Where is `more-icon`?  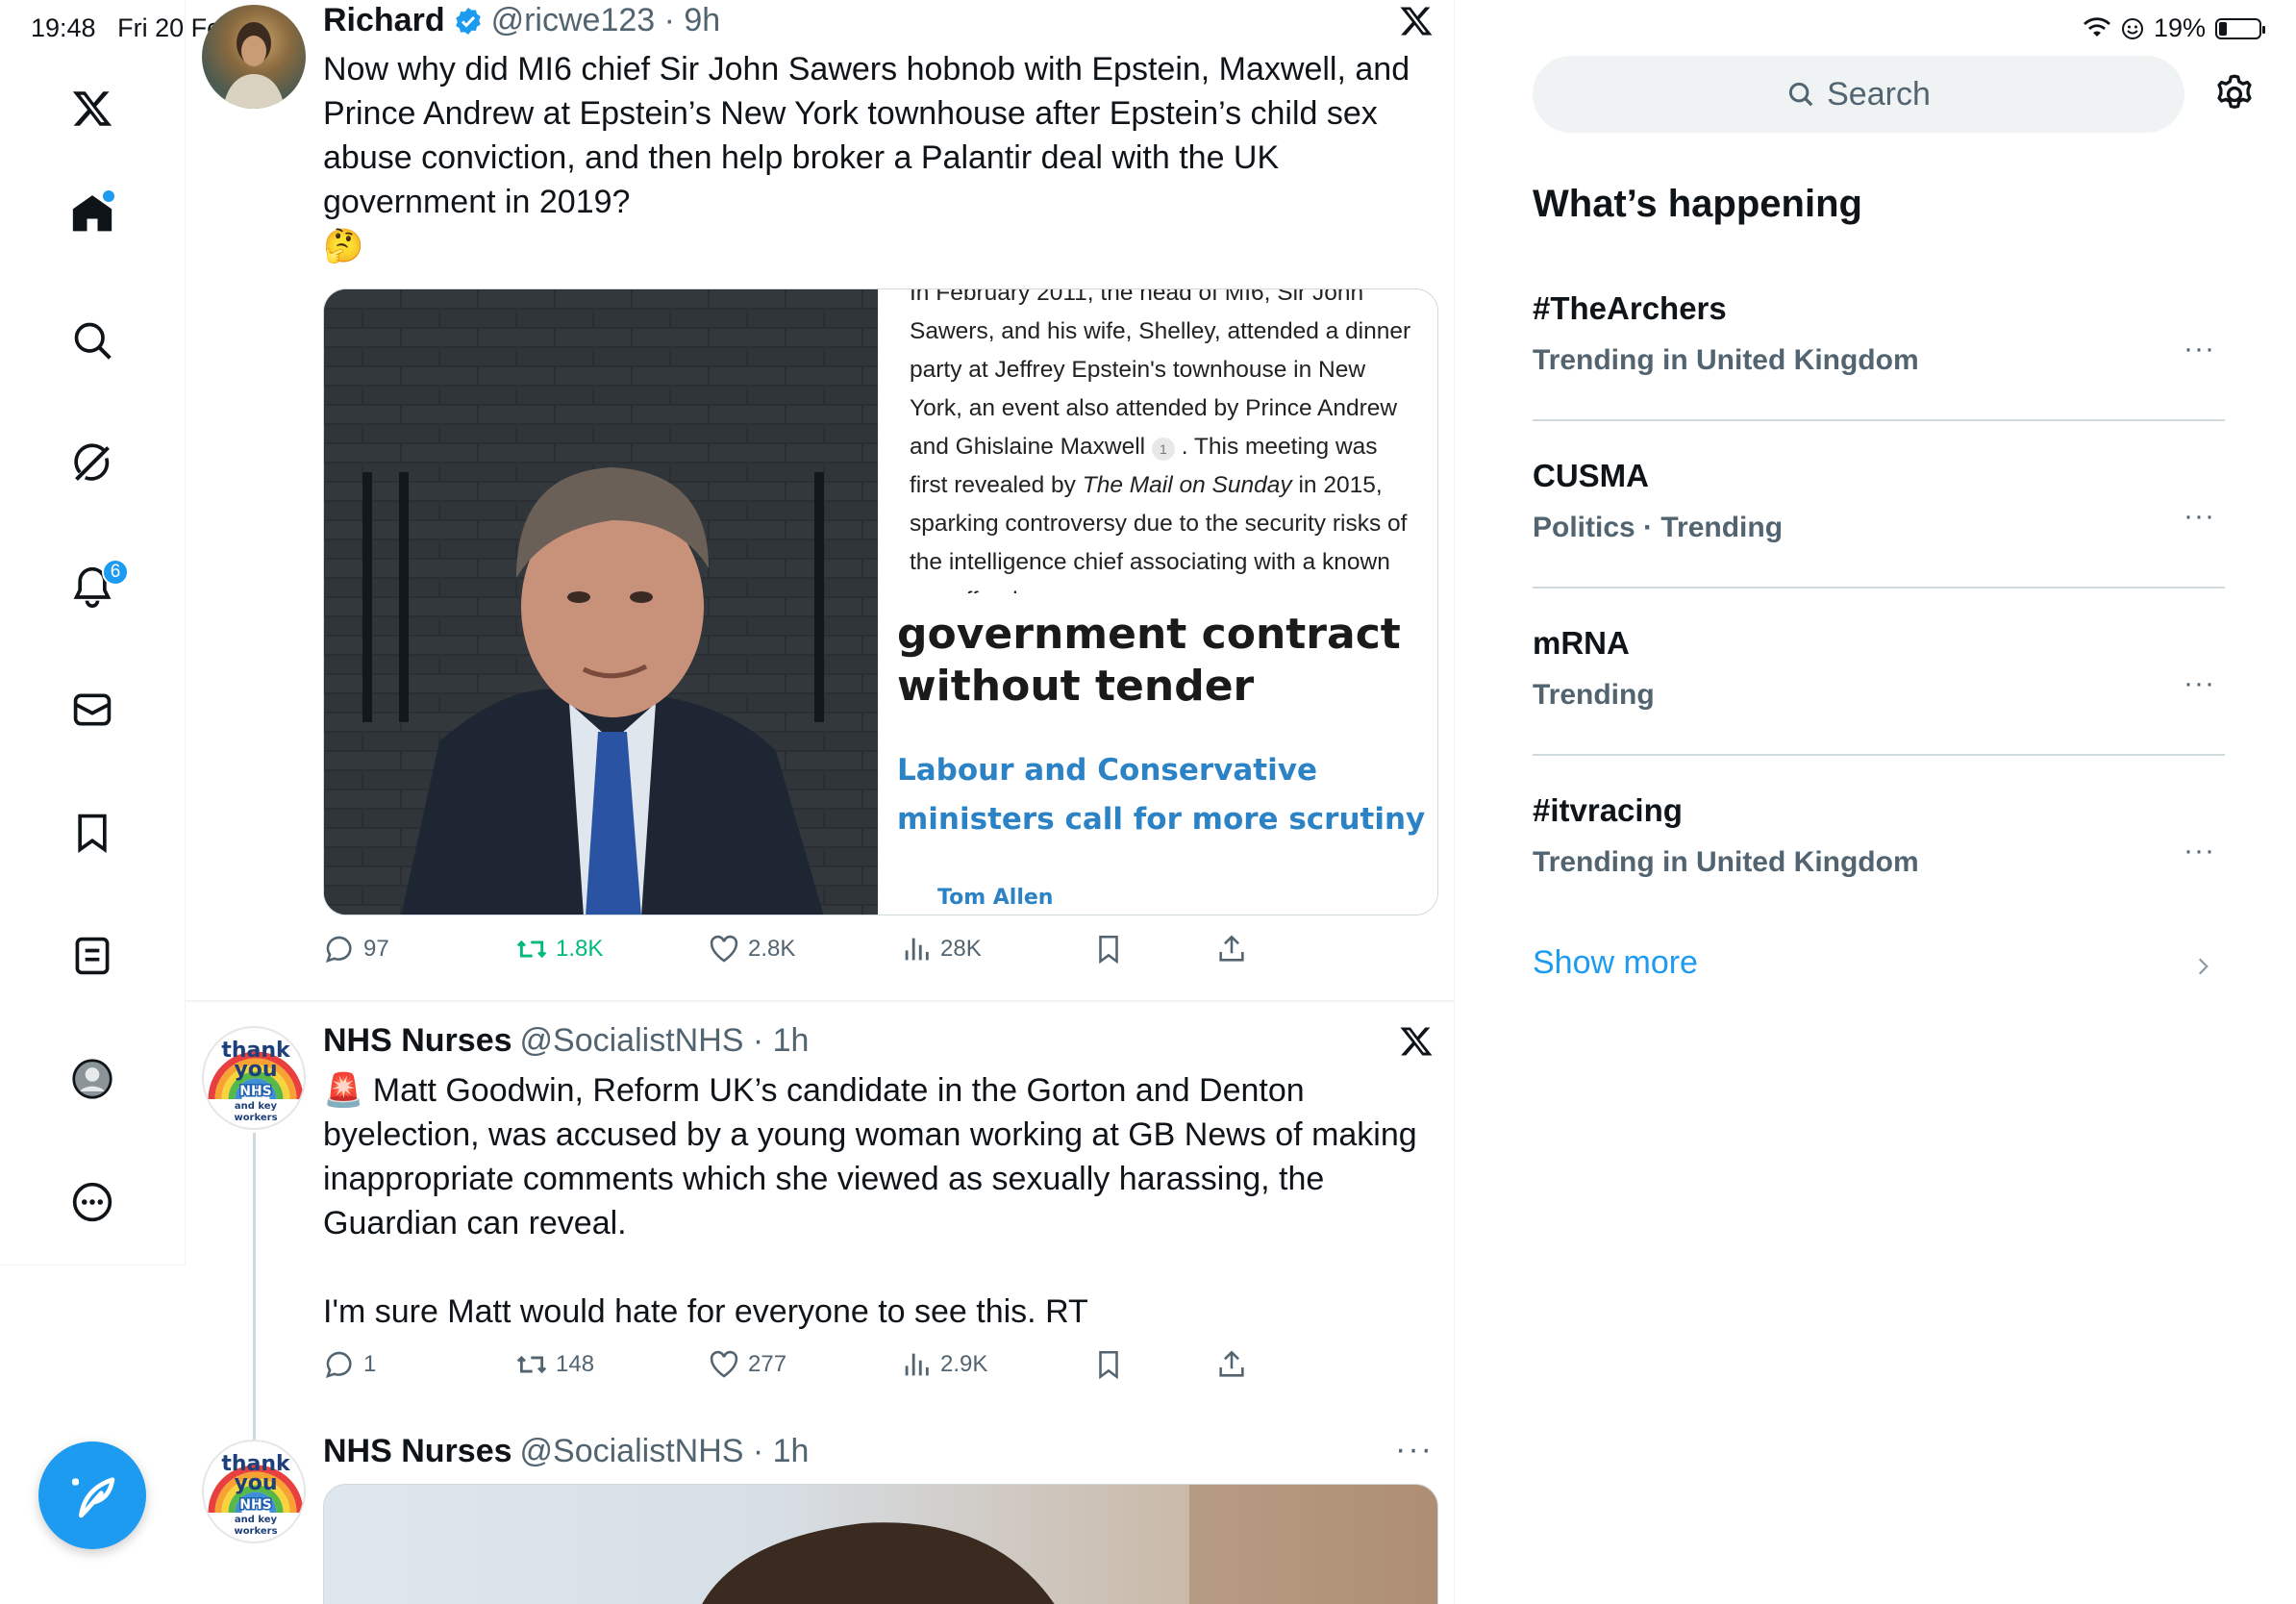 more-icon is located at coordinates (92, 1202).